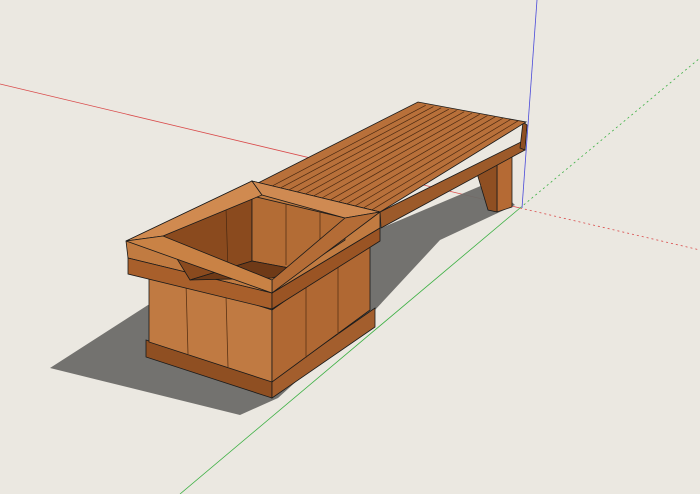 The image size is (700, 494). I want to click on blue-axis, so click(529, 104).